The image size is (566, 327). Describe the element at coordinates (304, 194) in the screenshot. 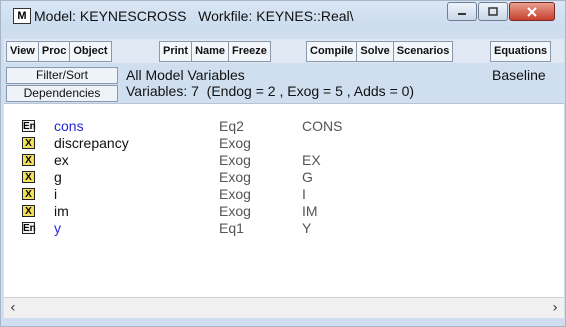

I see `variable-equation: I` at that location.